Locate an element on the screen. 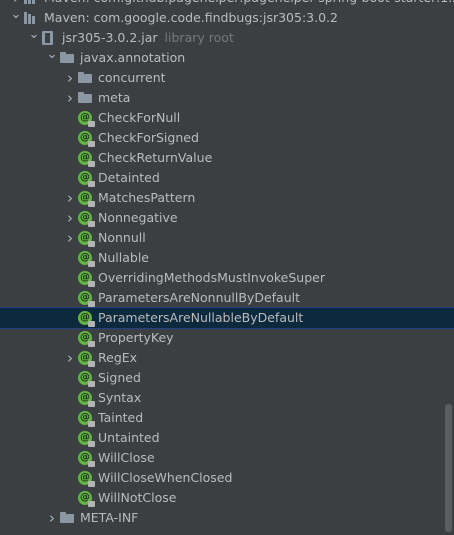 This screenshot has height=535, width=454. tree-row: ⌄ javax.annotation is located at coordinates (227, 58).